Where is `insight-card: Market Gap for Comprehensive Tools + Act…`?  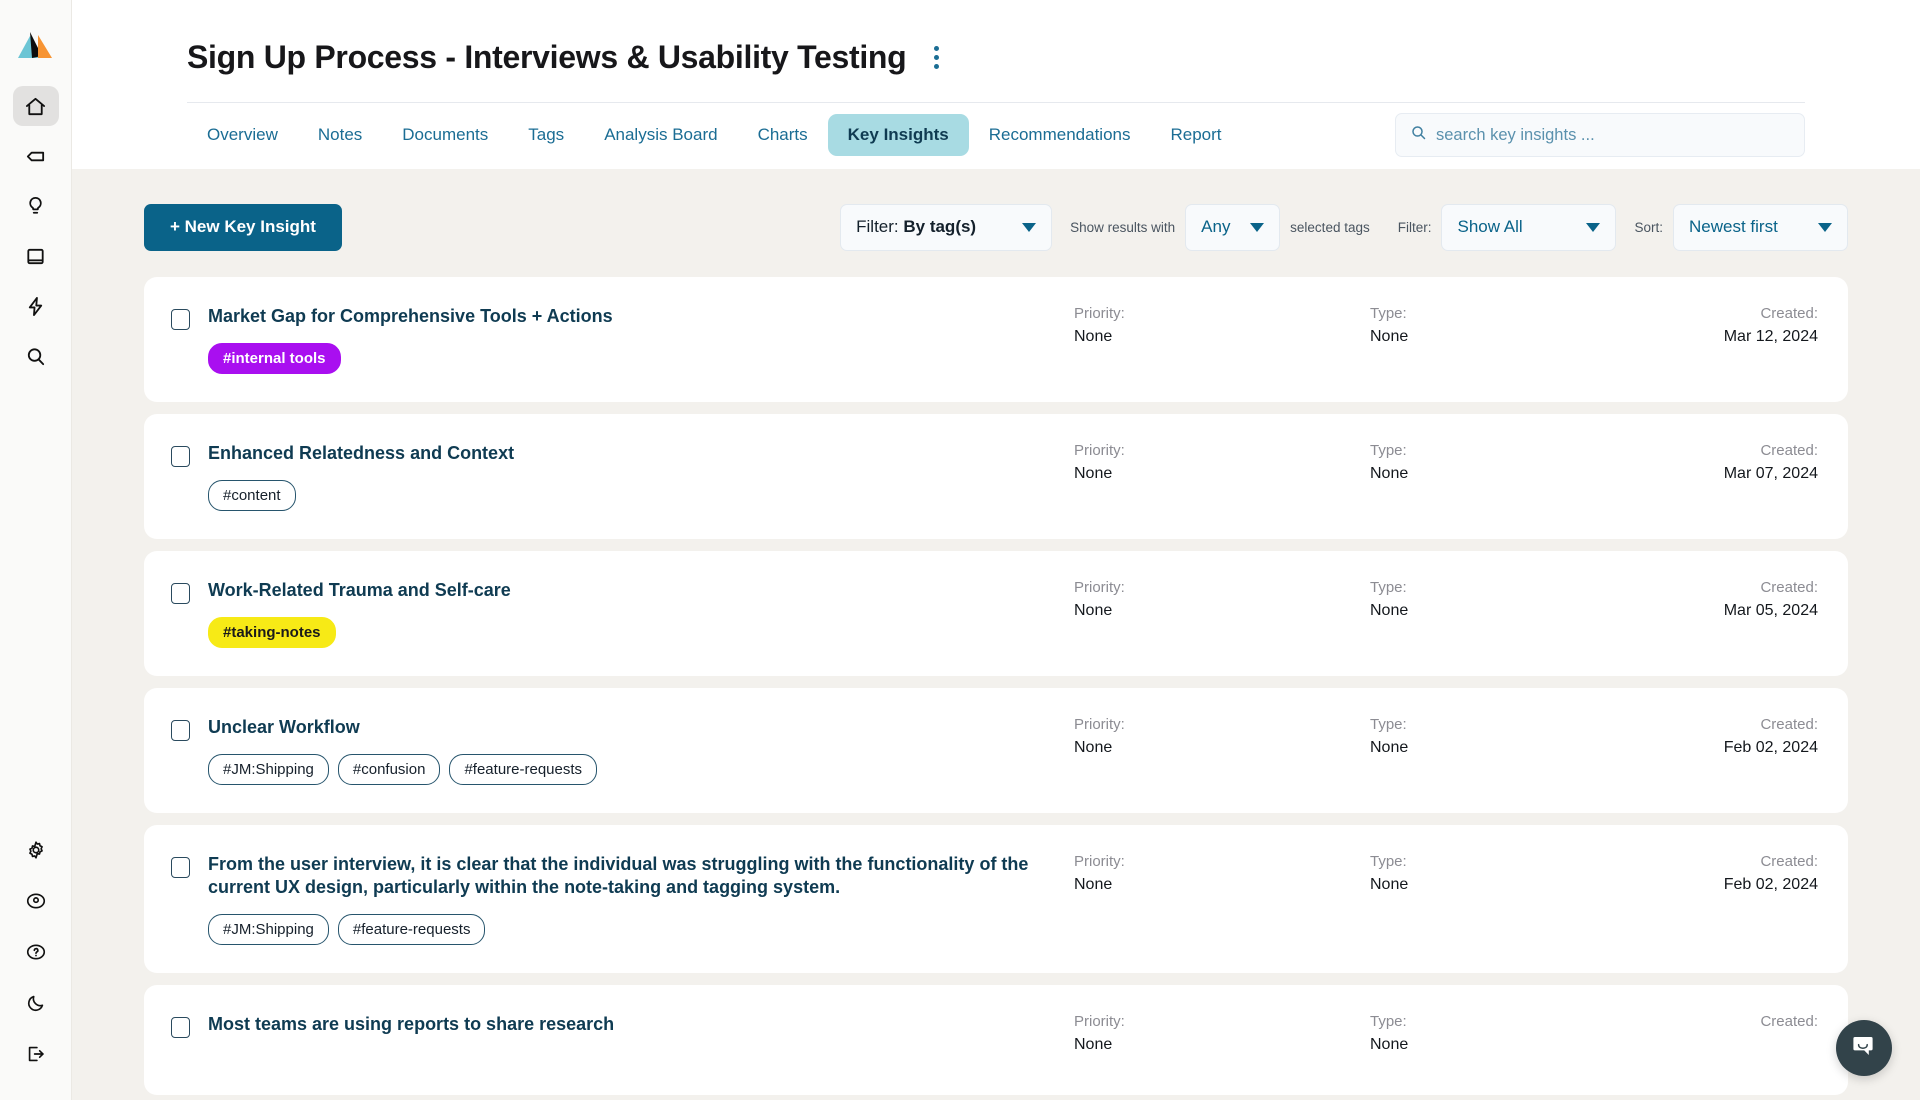
insight-card: Market Gap for Comprehensive Tools + Act… is located at coordinates (996, 340).